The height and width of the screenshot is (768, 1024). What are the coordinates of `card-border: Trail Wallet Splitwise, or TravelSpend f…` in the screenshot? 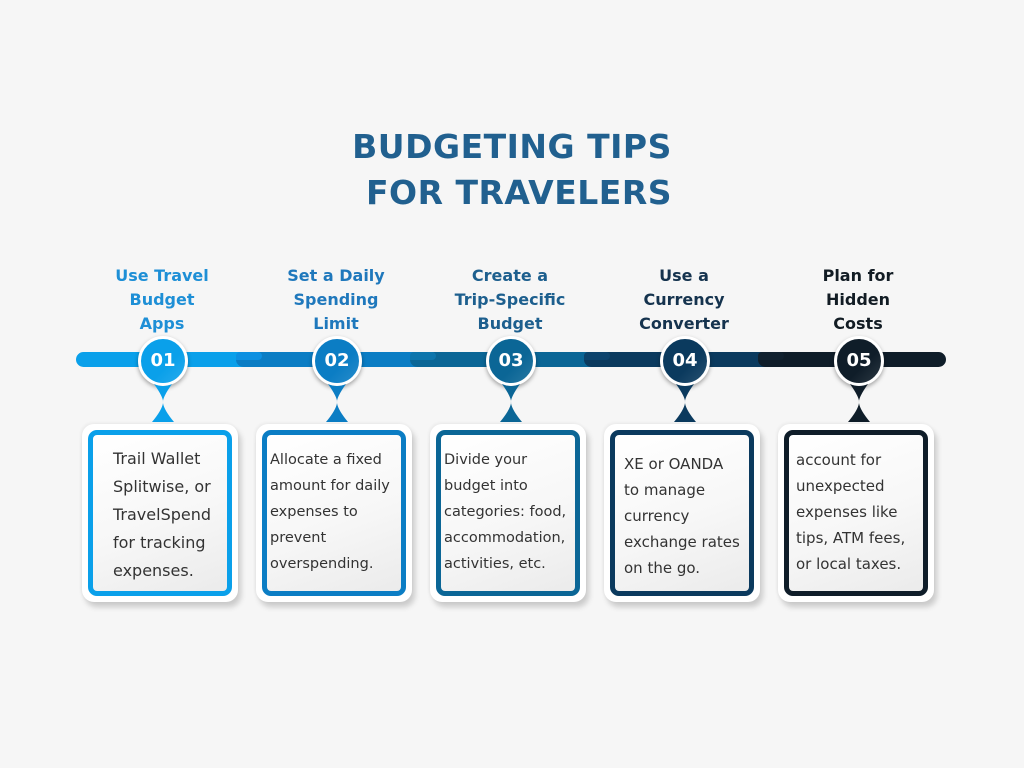 It's located at (160, 513).